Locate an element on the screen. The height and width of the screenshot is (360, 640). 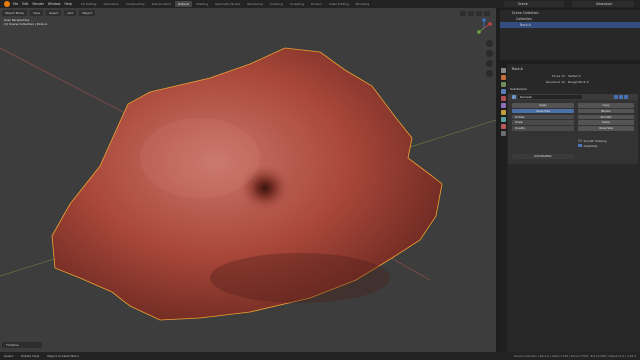
outliner-item: Rock.A is located at coordinates (570, 25).